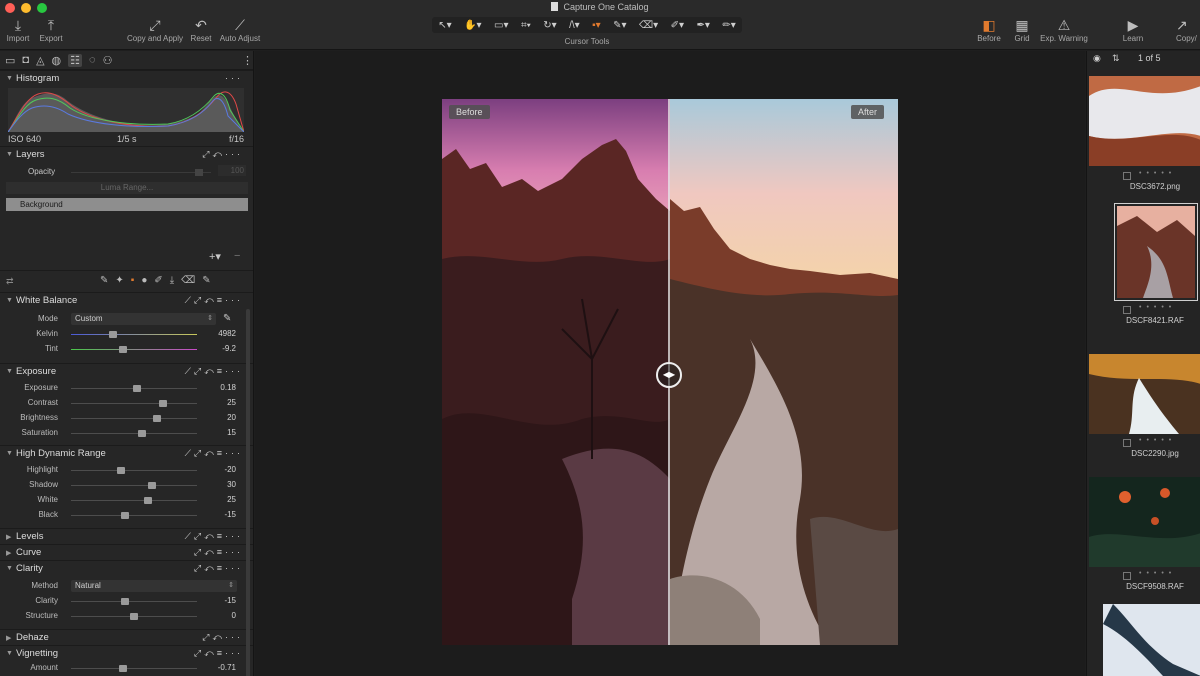 Image resolution: width=1200 pixels, height=676 pixels. I want to click on clarity-value: -15, so click(218, 600).